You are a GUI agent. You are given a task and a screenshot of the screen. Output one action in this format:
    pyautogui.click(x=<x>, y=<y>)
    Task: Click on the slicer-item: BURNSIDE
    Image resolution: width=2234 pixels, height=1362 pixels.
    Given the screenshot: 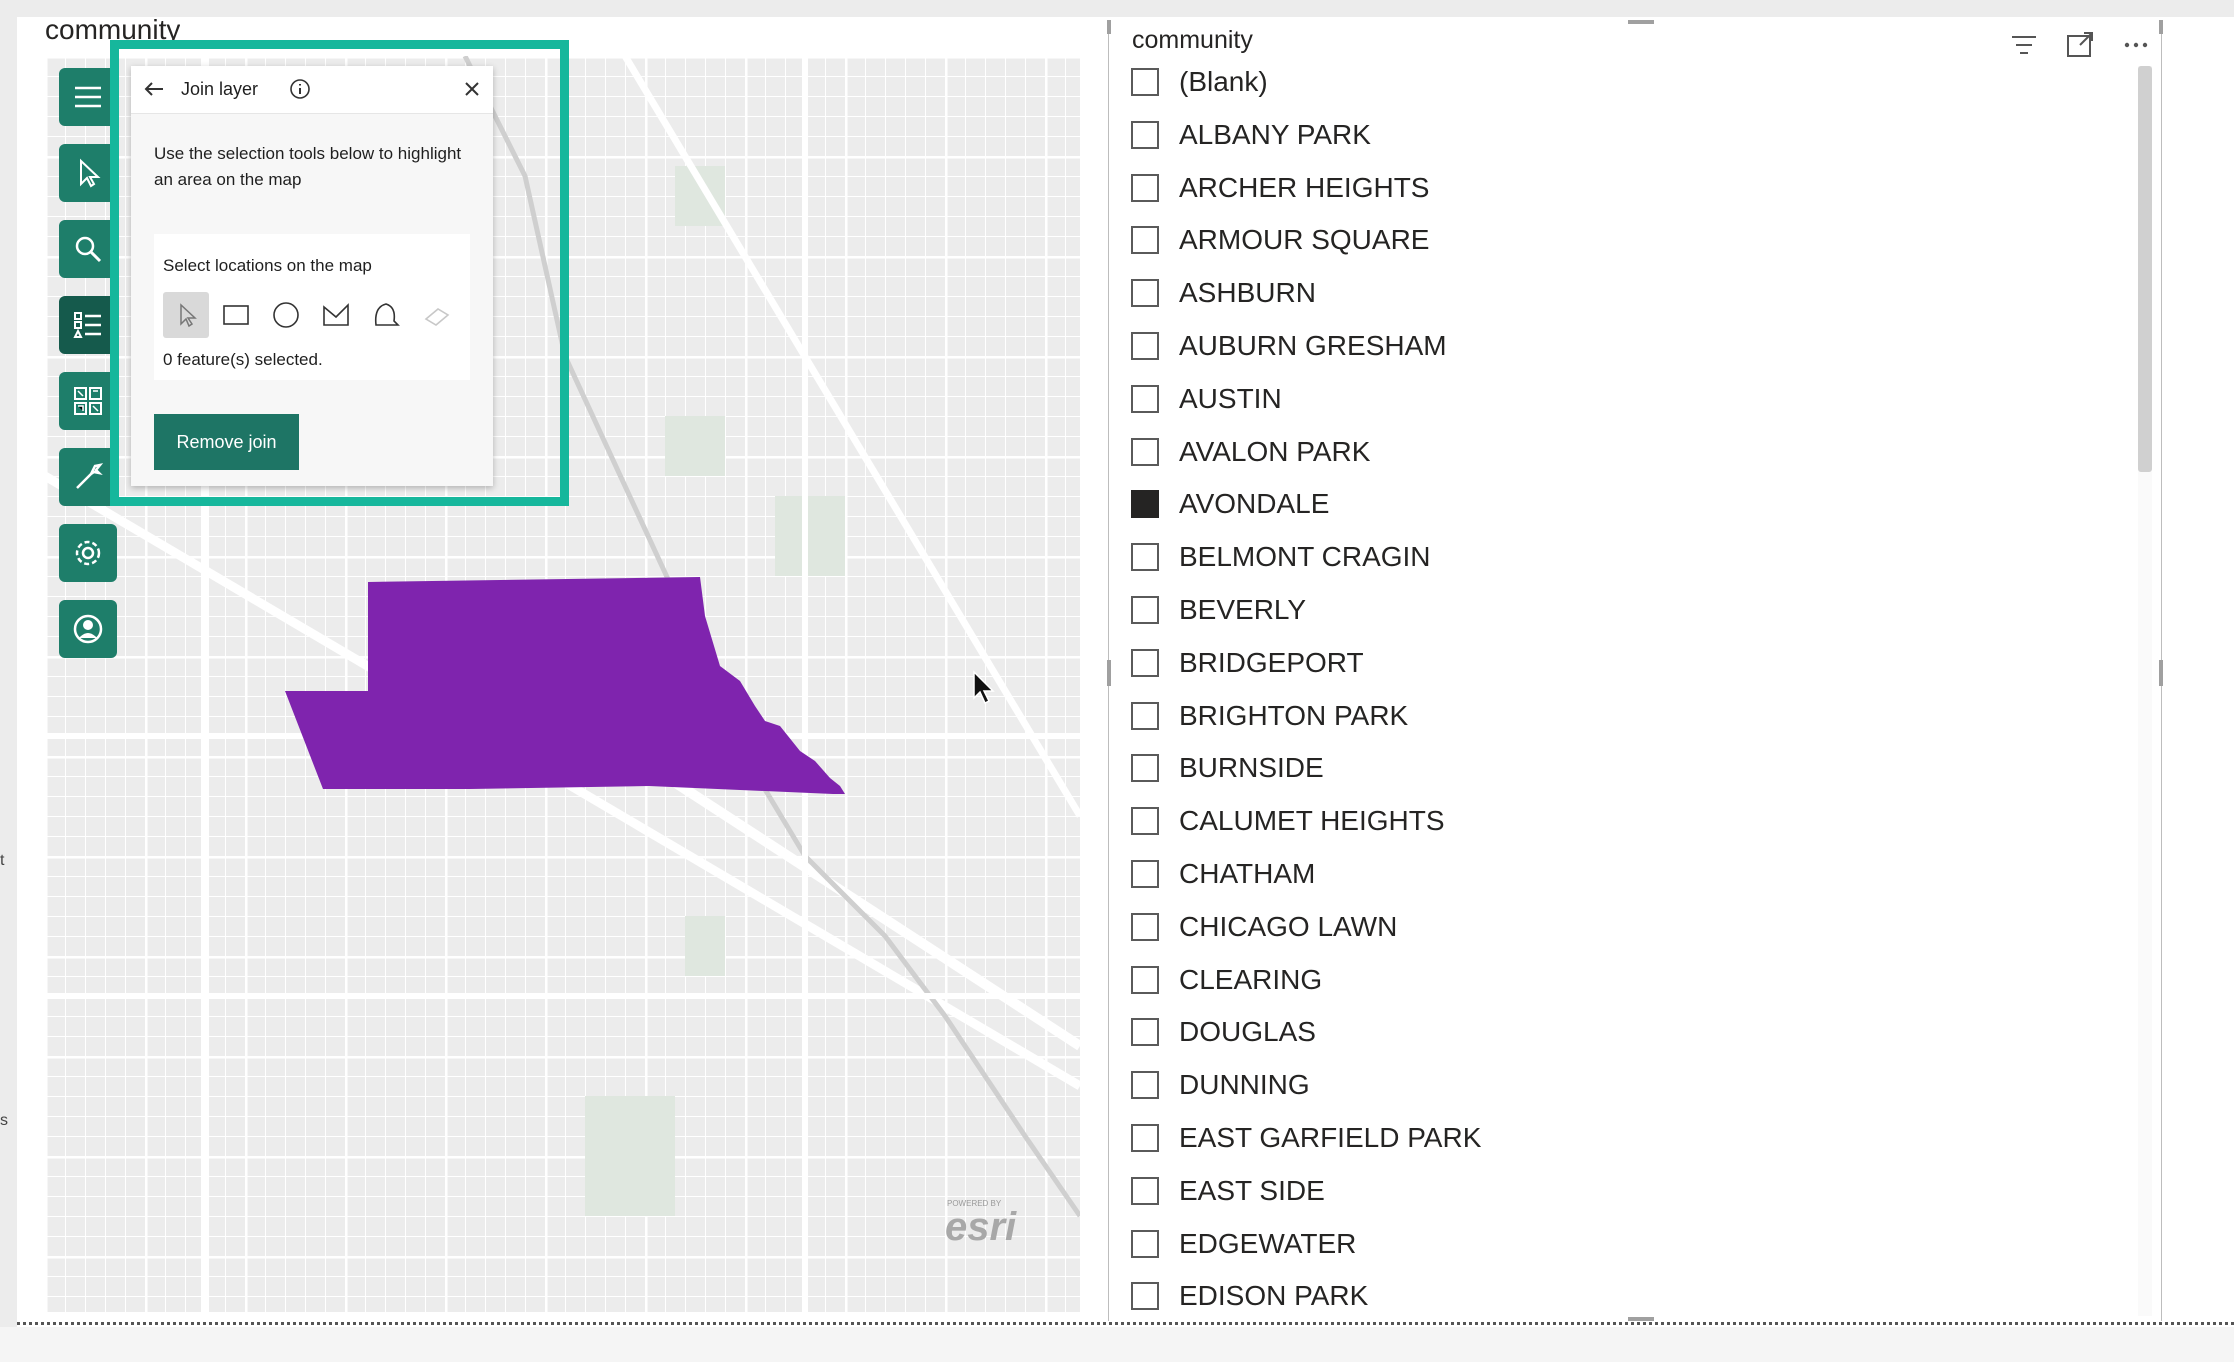 What is the action you would take?
    pyautogui.click(x=1611, y=768)
    